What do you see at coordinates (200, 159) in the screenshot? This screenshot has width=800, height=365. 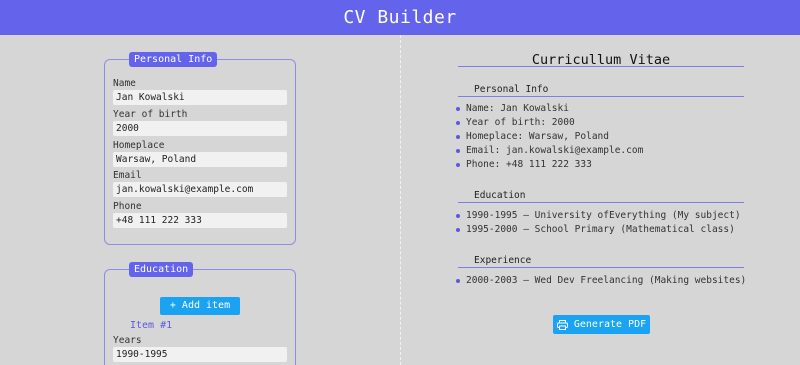 I see `homeplace-input: Warsaw, Poland` at bounding box center [200, 159].